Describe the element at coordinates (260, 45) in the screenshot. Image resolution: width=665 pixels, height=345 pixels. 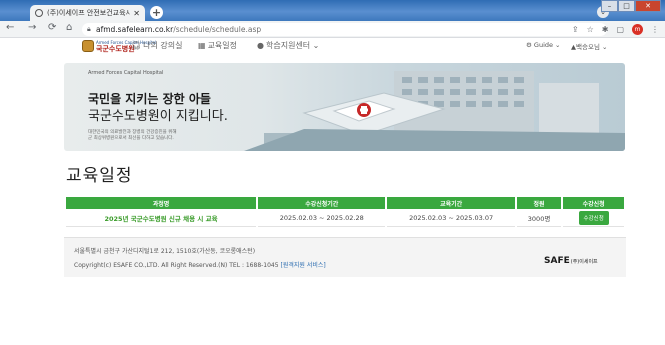
I see `info-icon: ●` at that location.